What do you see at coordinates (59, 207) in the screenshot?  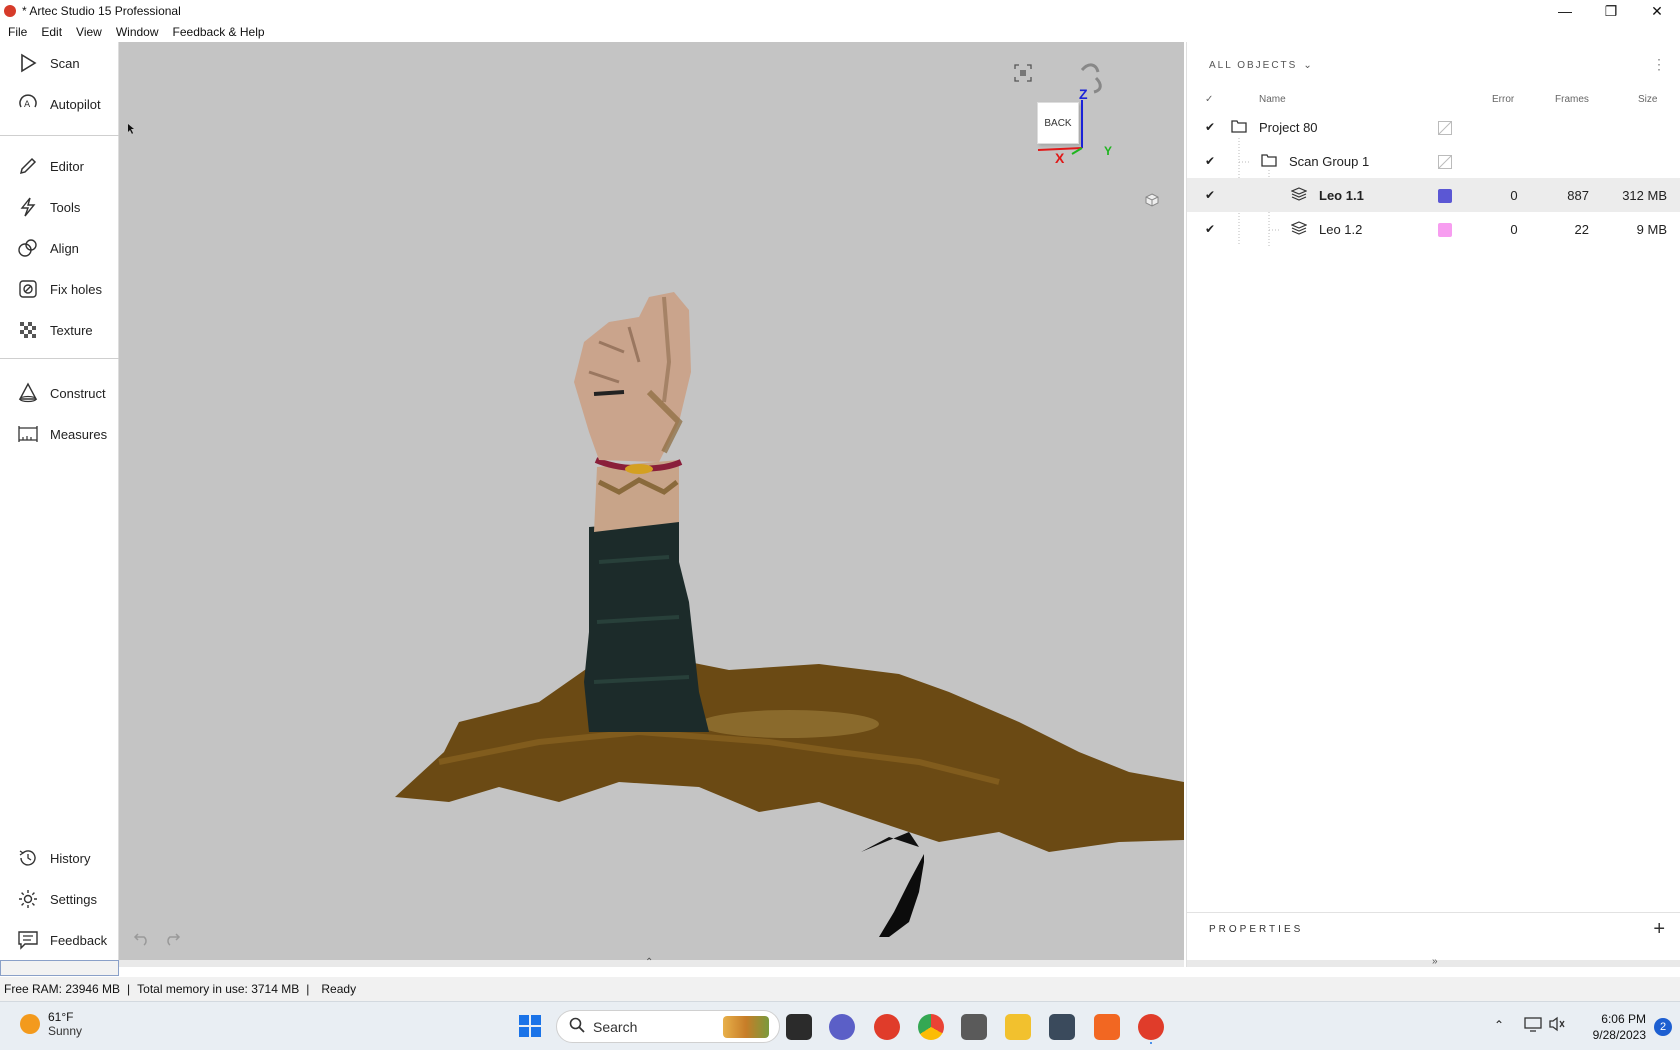 I see `sidebar-item-tools: Tools` at bounding box center [59, 207].